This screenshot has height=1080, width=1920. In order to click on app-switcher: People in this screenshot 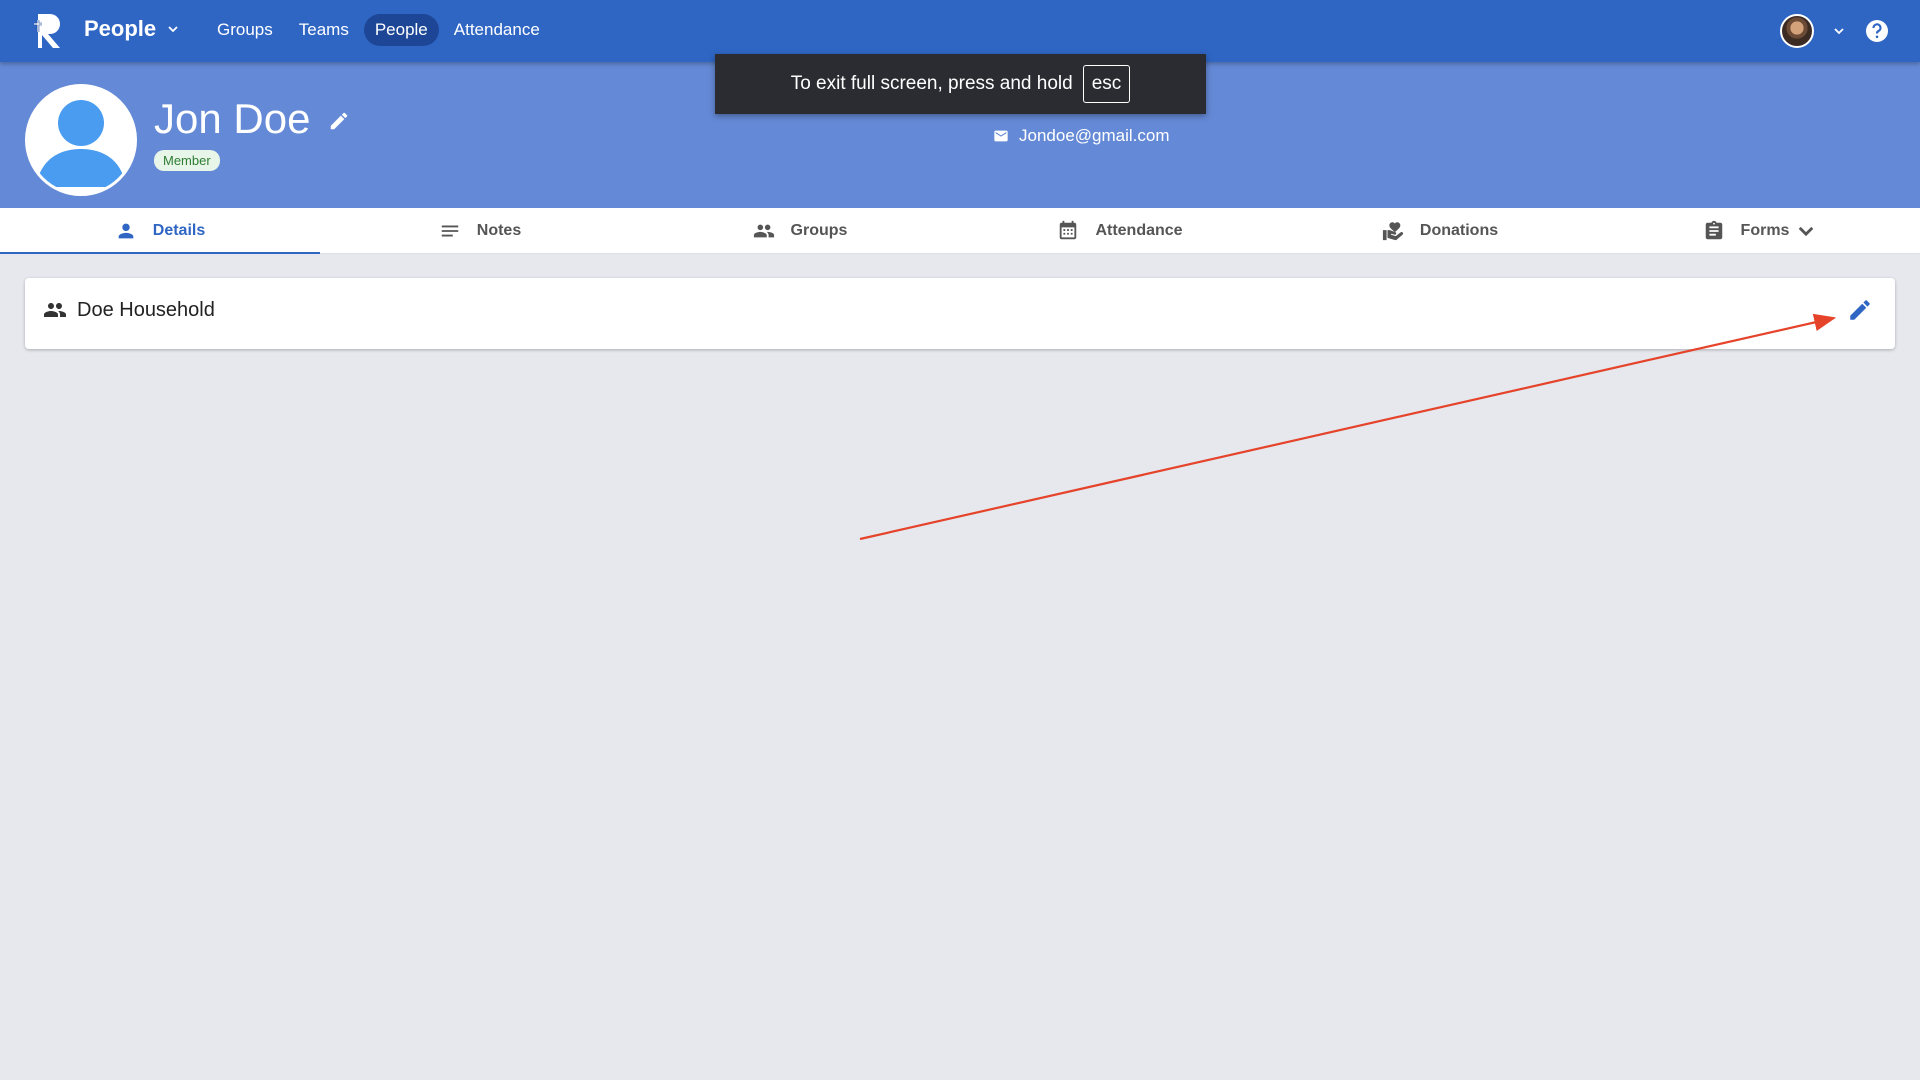, I will do `click(132, 29)`.